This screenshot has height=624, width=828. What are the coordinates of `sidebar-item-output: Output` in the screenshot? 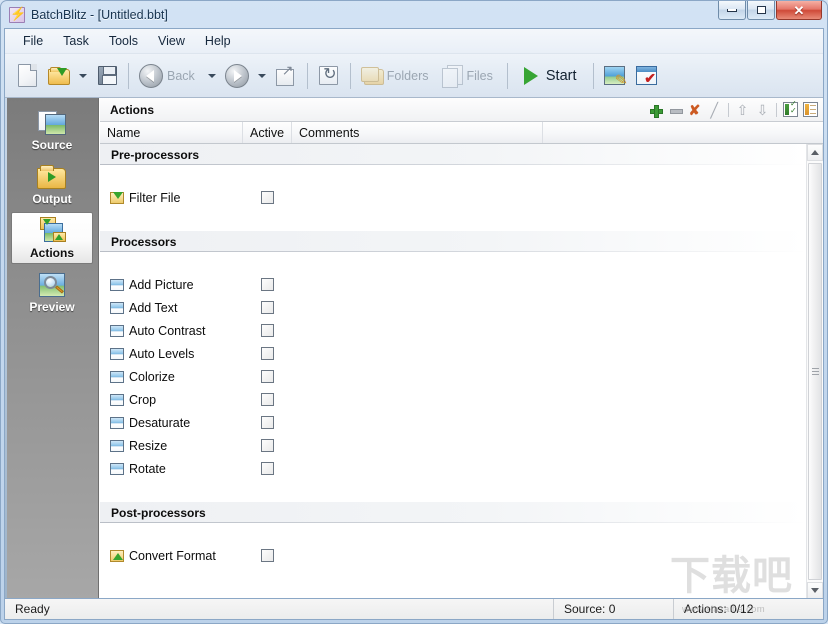 It's located at (52, 184).